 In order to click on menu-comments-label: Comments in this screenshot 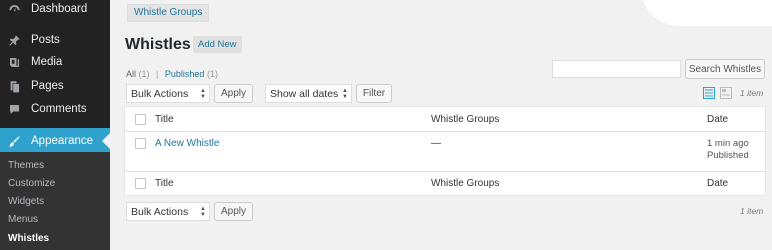, I will do `click(59, 109)`.